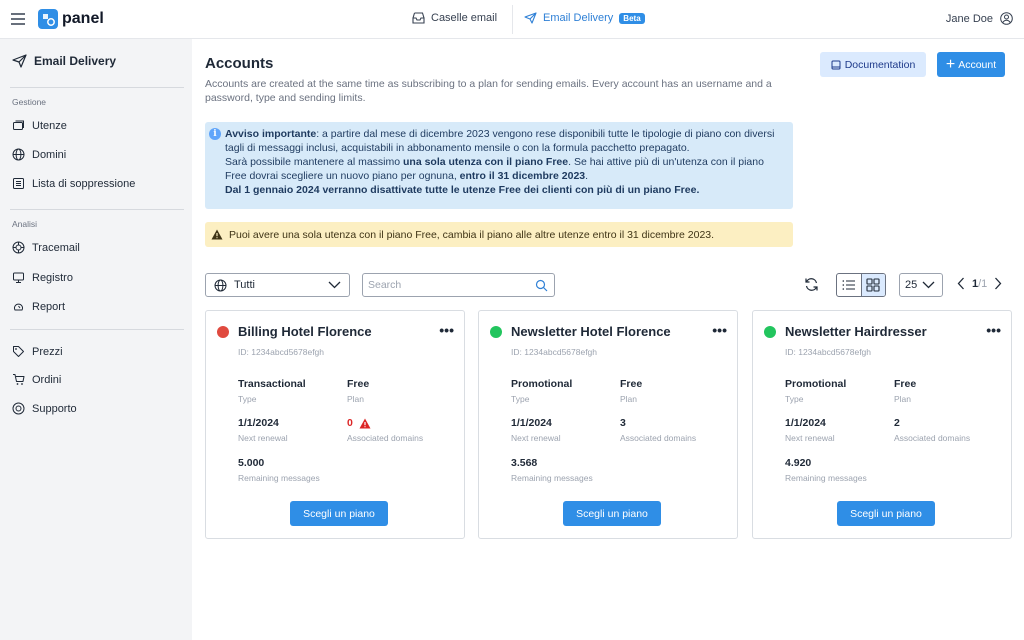 This screenshot has height=640, width=1024. Describe the element at coordinates (836, 65) in the screenshot. I see `book-icon` at that location.